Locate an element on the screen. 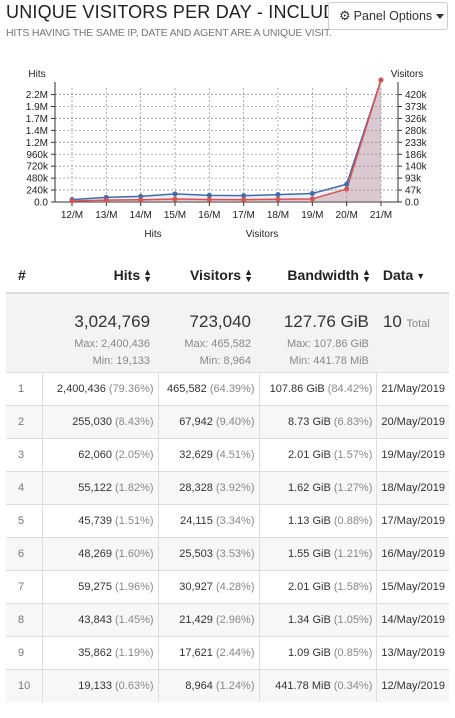 This screenshot has height=718, width=455. row-date: 12/May/2019 is located at coordinates (412, 685).